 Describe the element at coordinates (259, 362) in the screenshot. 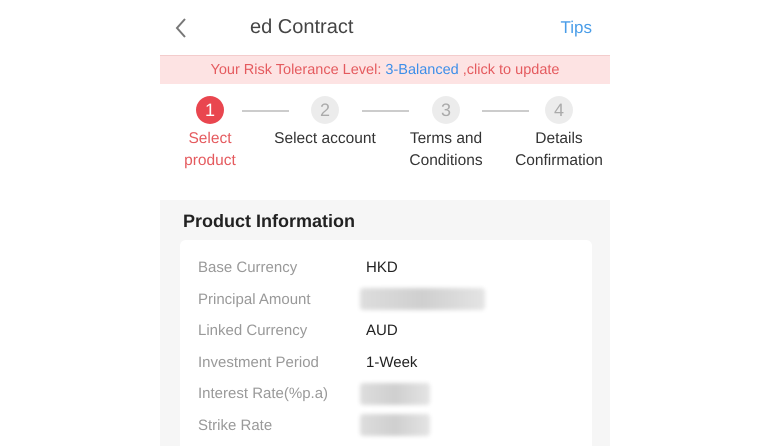

I see `field-label: Investment Period` at that location.